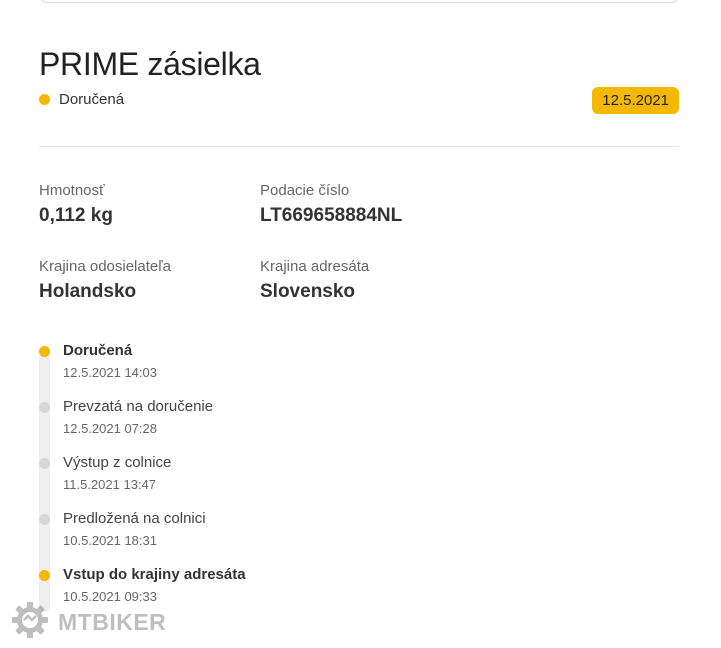 The image size is (721, 648). I want to click on weight-value: 0,112 kg, so click(76, 215).